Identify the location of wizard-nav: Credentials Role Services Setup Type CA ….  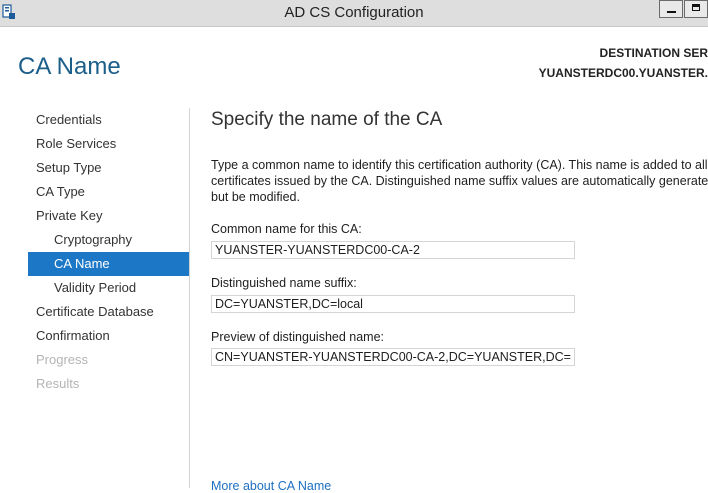
(108, 252).